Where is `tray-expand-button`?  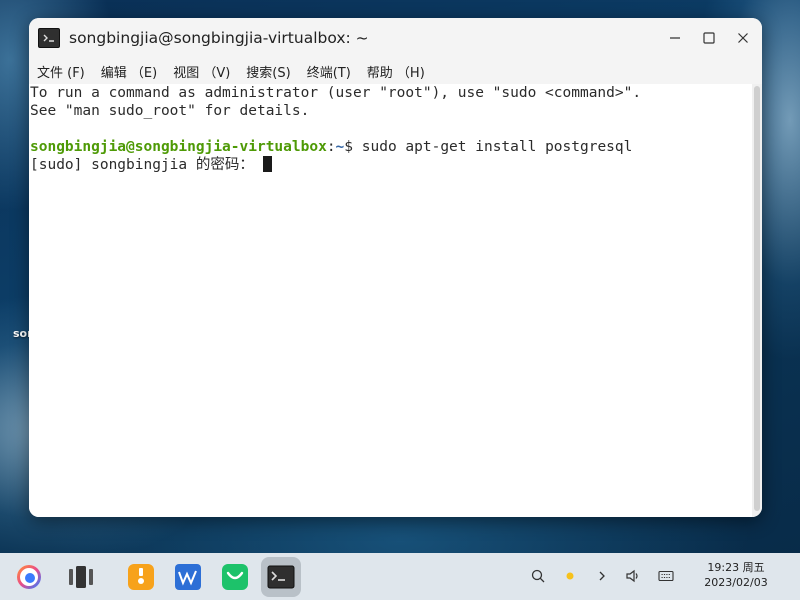
tray-expand-button is located at coordinates (602, 576).